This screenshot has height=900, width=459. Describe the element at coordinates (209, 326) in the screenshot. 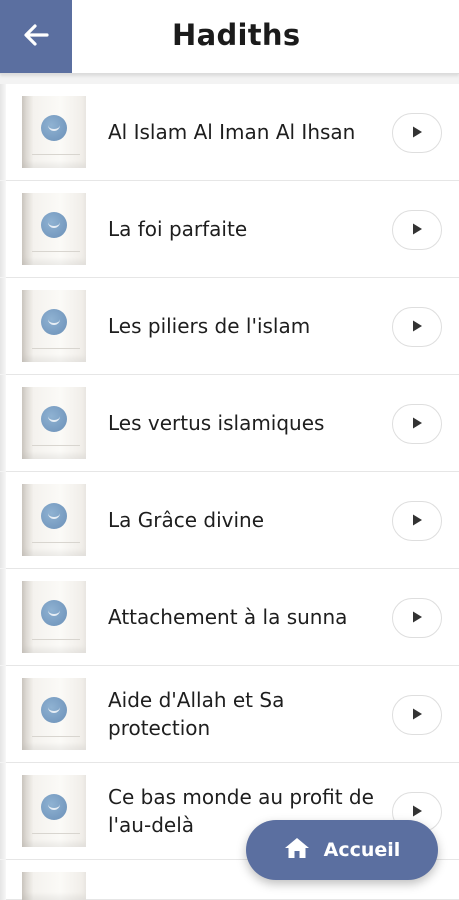

I see `hadith-title: Les piliers de l'islam` at that location.